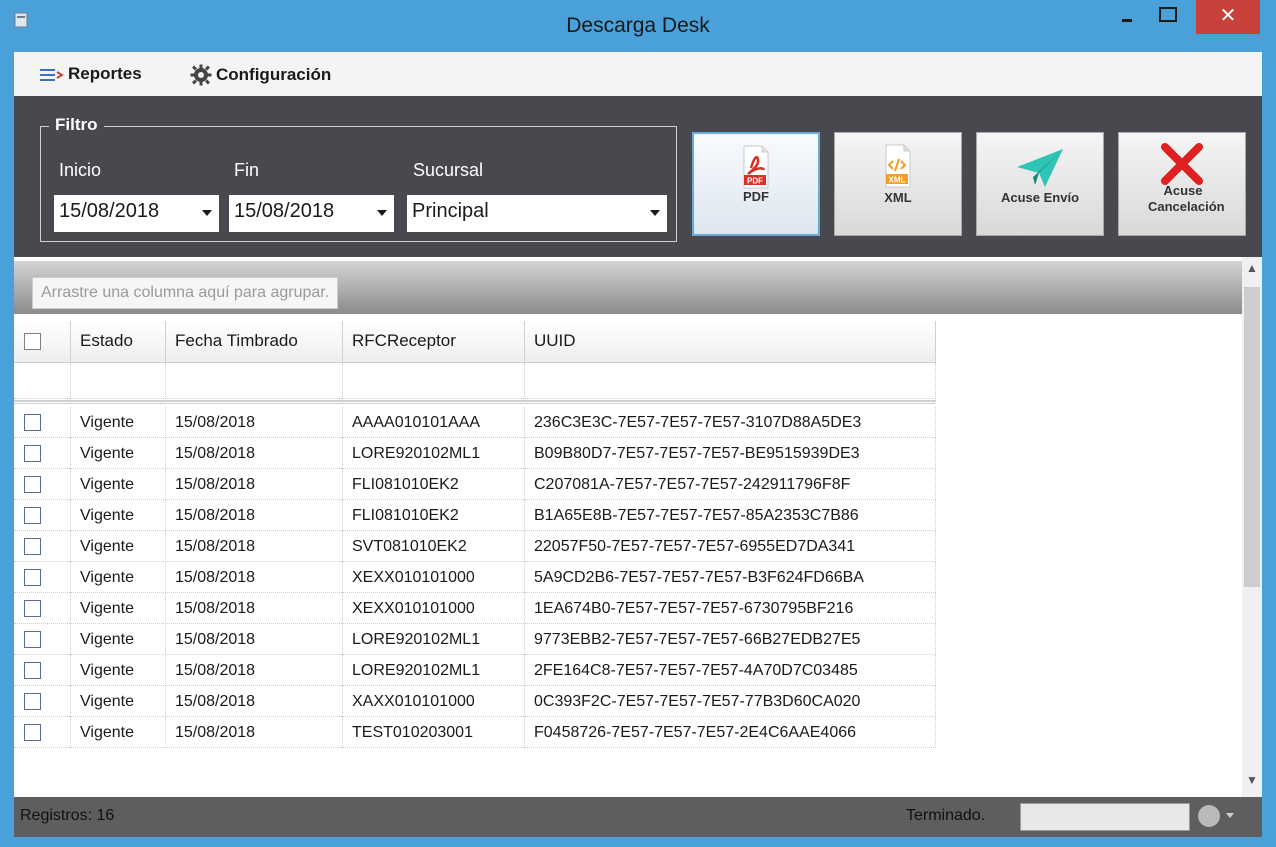 The width and height of the screenshot is (1276, 847). What do you see at coordinates (730, 484) in the screenshot?
I see `cell-uuid: C207081A-7E57-7E57-7E57-242911796F8F` at bounding box center [730, 484].